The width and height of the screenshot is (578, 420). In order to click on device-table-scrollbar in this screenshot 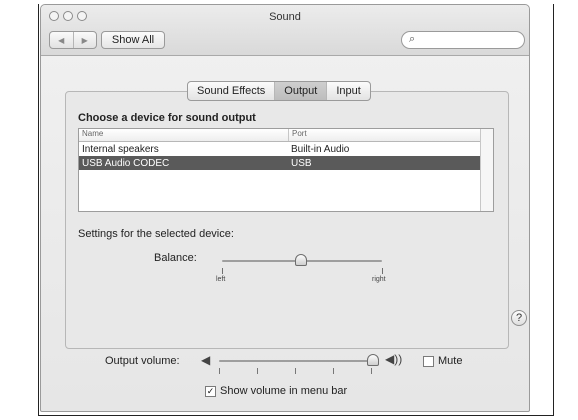, I will do `click(486, 170)`.